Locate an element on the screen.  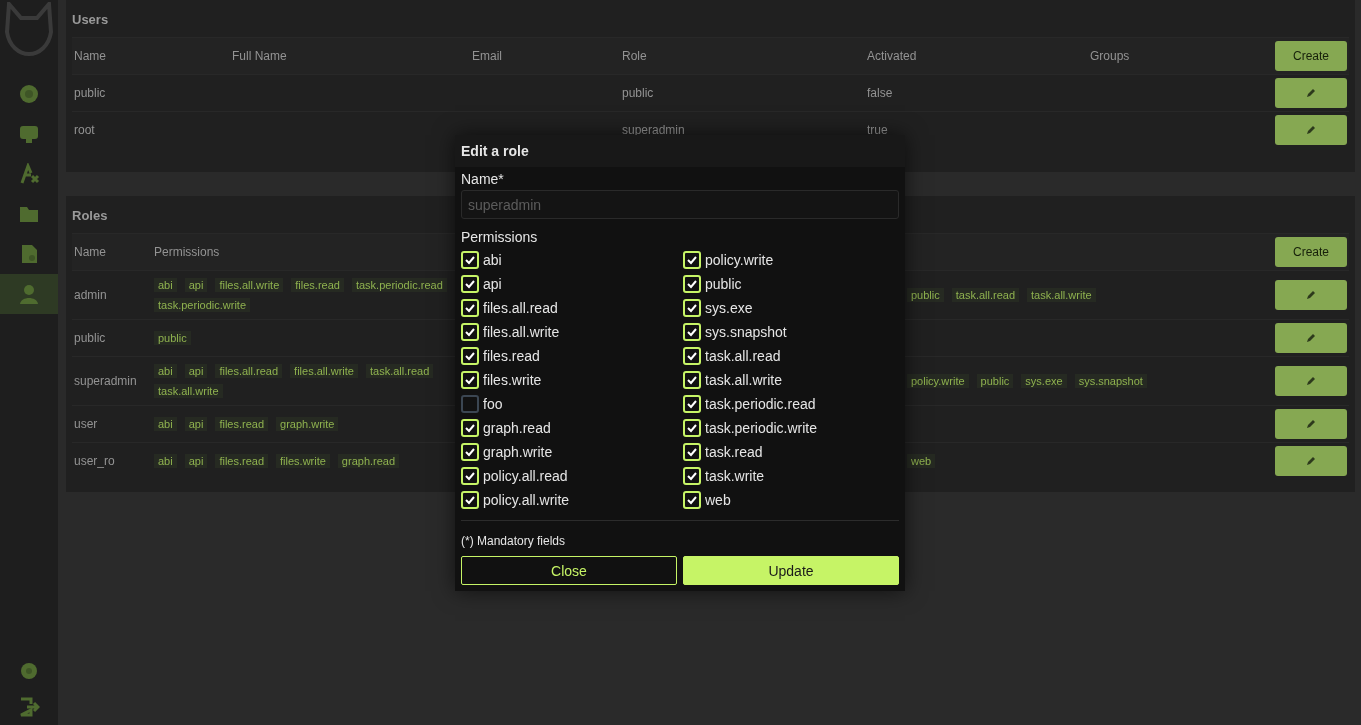
person-icon is located at coordinates (29, 294).